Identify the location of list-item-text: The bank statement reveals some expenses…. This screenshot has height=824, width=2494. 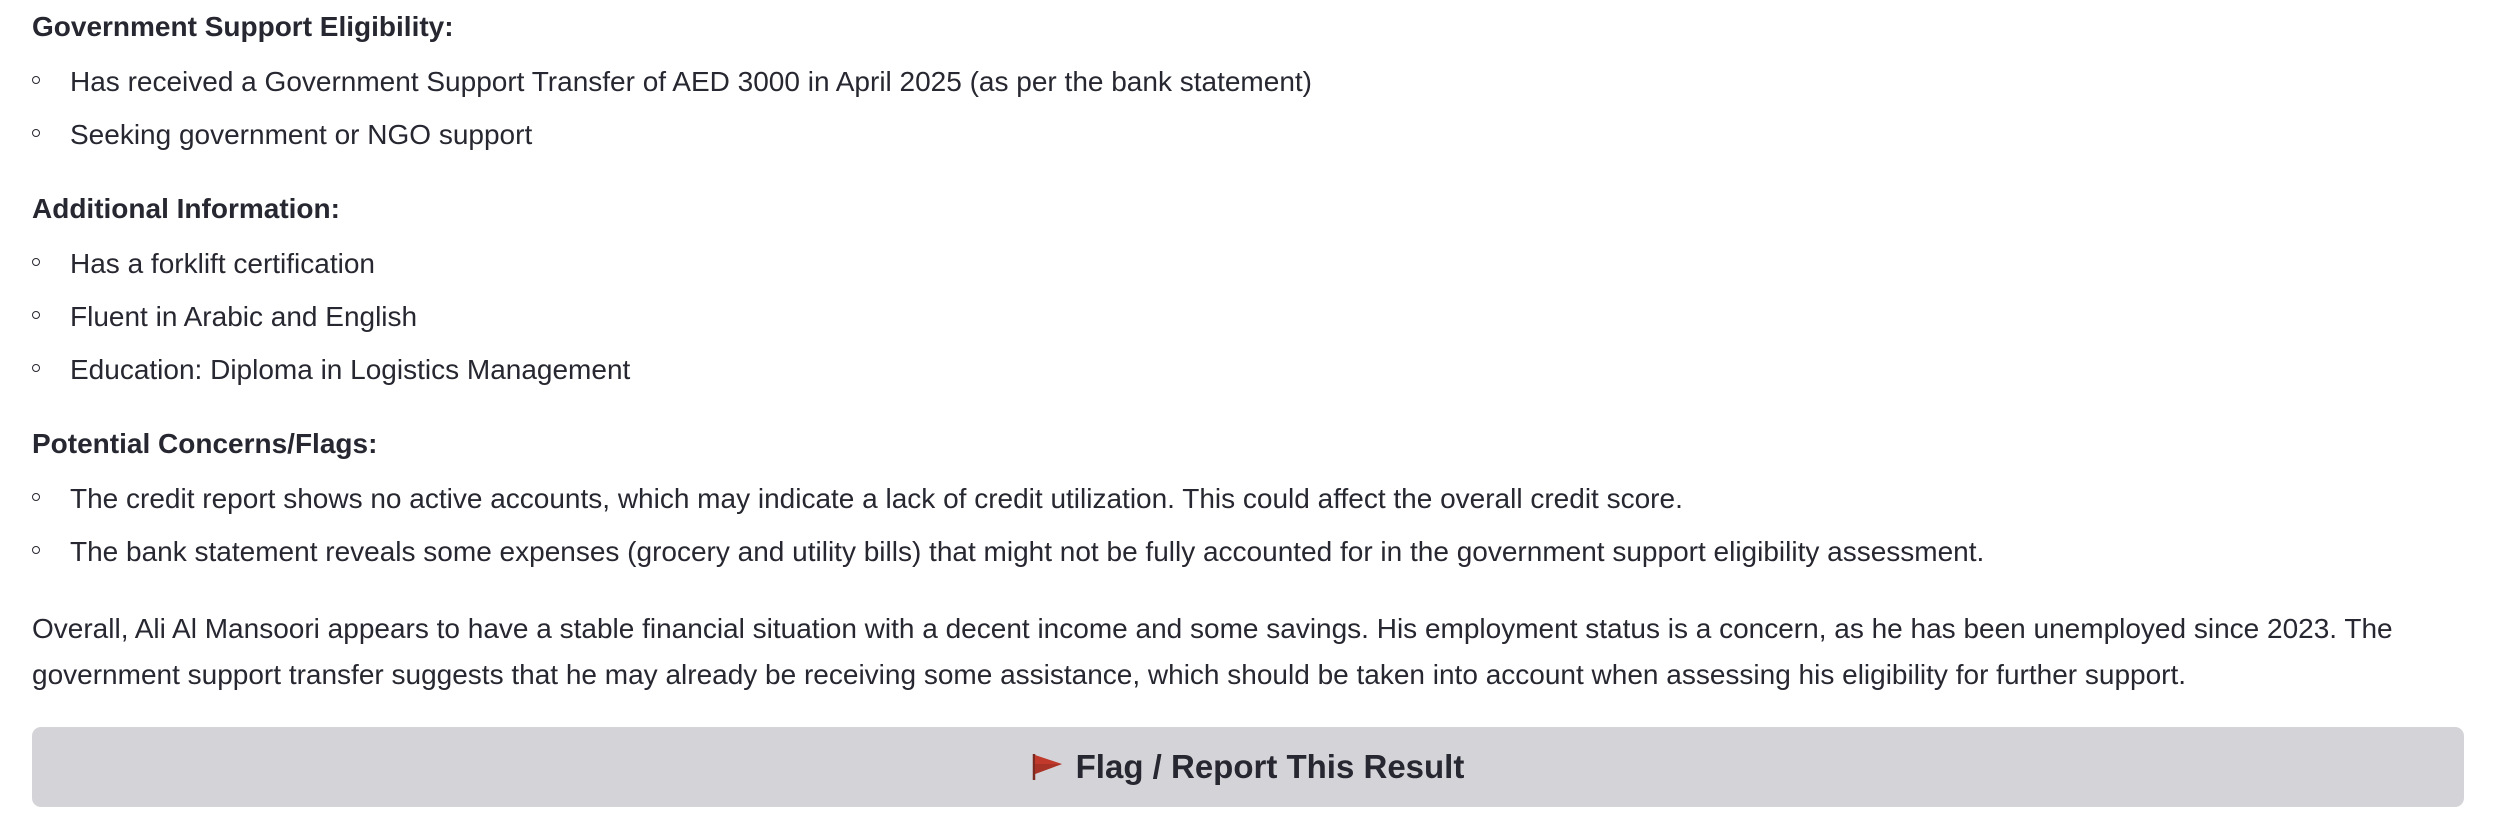
(1027, 551).